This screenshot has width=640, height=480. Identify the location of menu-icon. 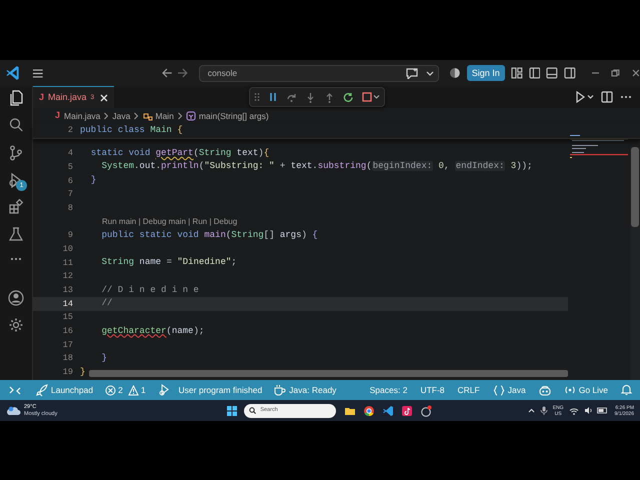
(38, 73).